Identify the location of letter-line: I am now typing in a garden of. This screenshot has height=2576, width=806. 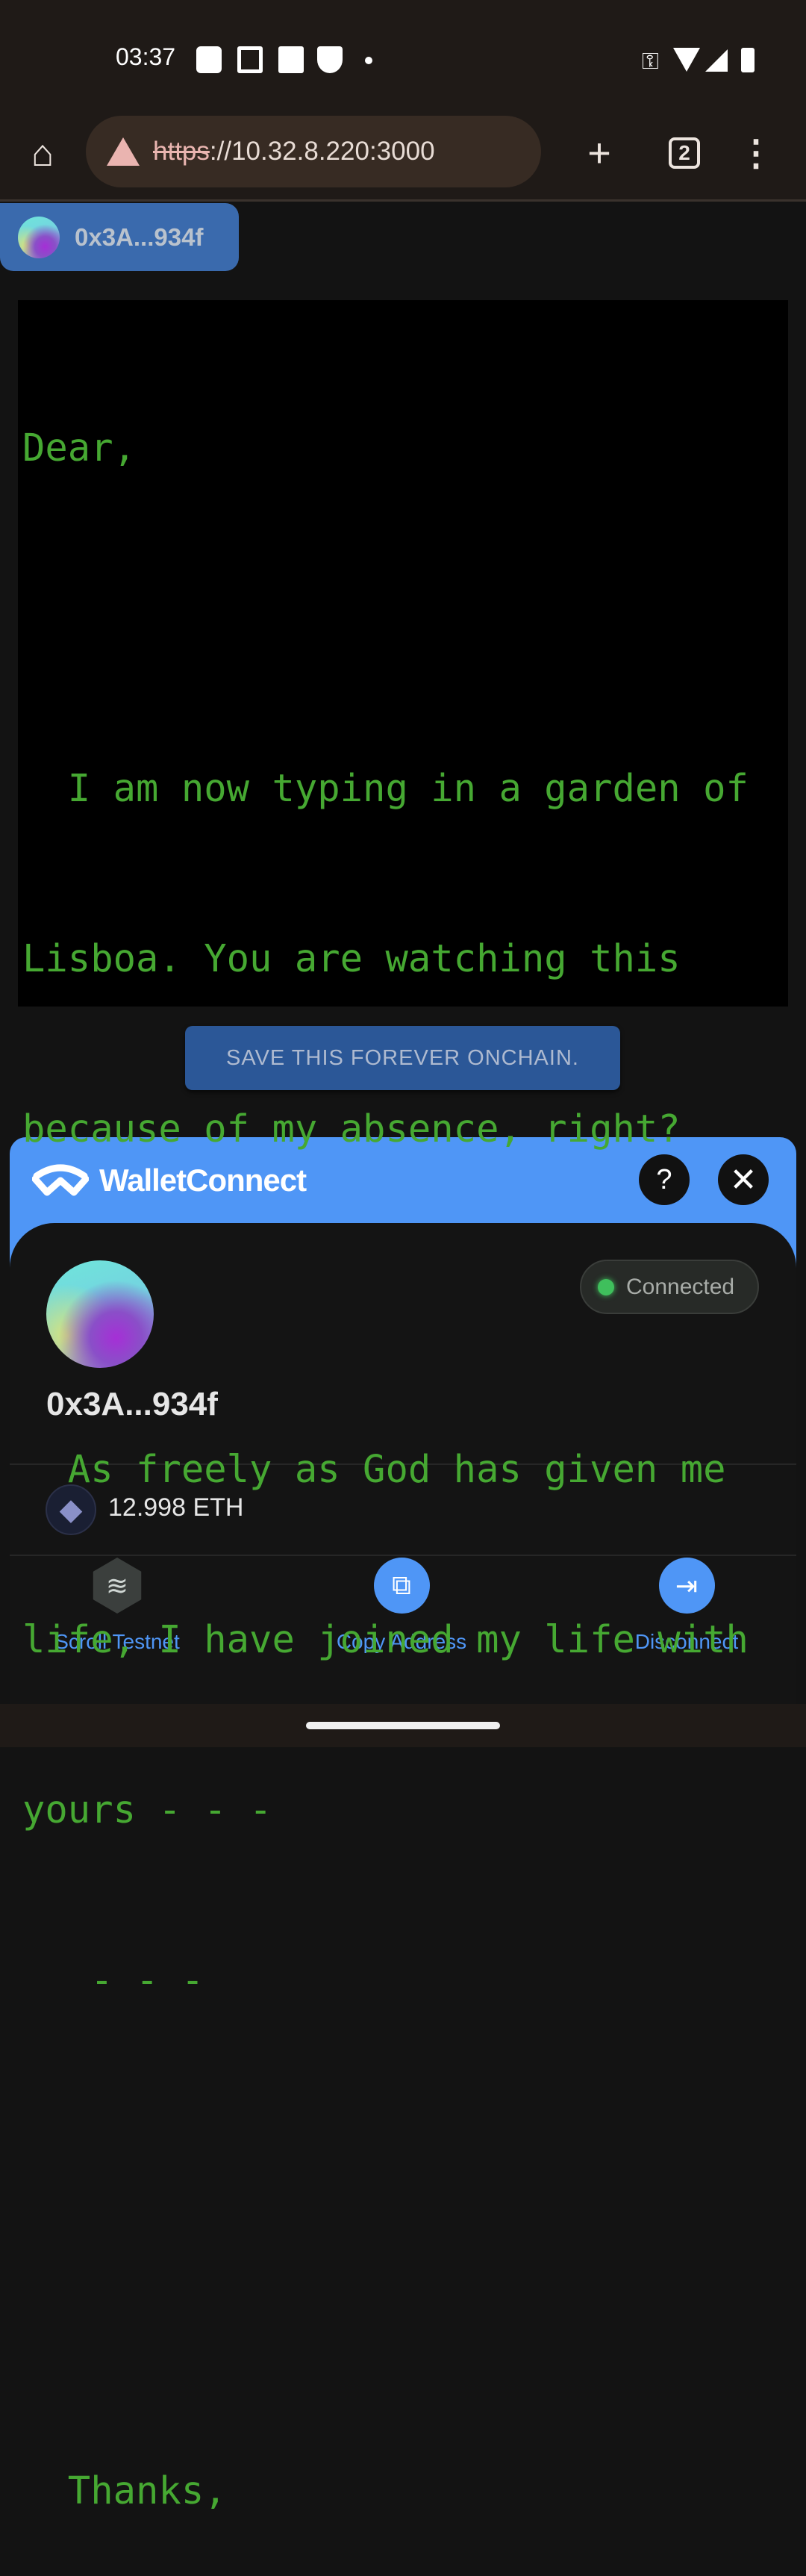
(385, 788).